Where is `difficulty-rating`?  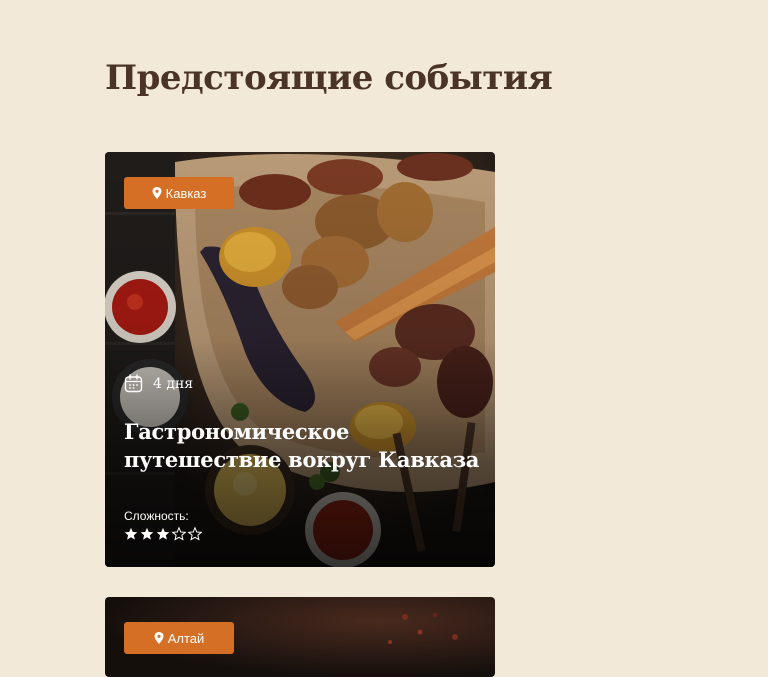 difficulty-rating is located at coordinates (163, 534).